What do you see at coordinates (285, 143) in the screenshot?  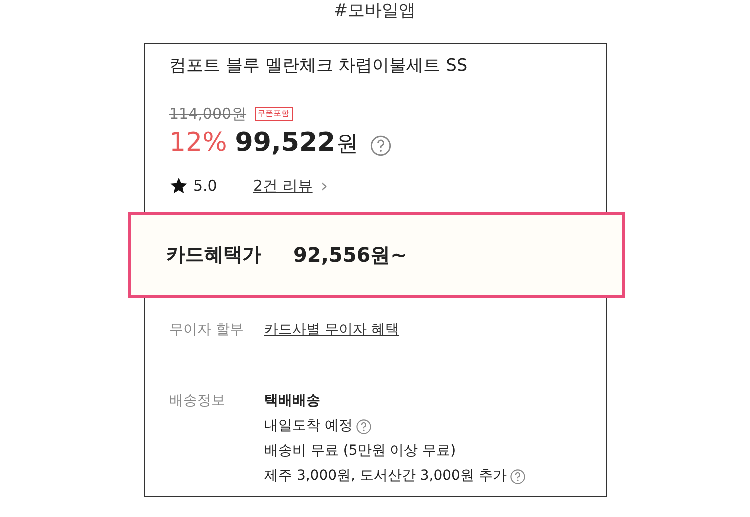 I see `sale-price: 99,522` at bounding box center [285, 143].